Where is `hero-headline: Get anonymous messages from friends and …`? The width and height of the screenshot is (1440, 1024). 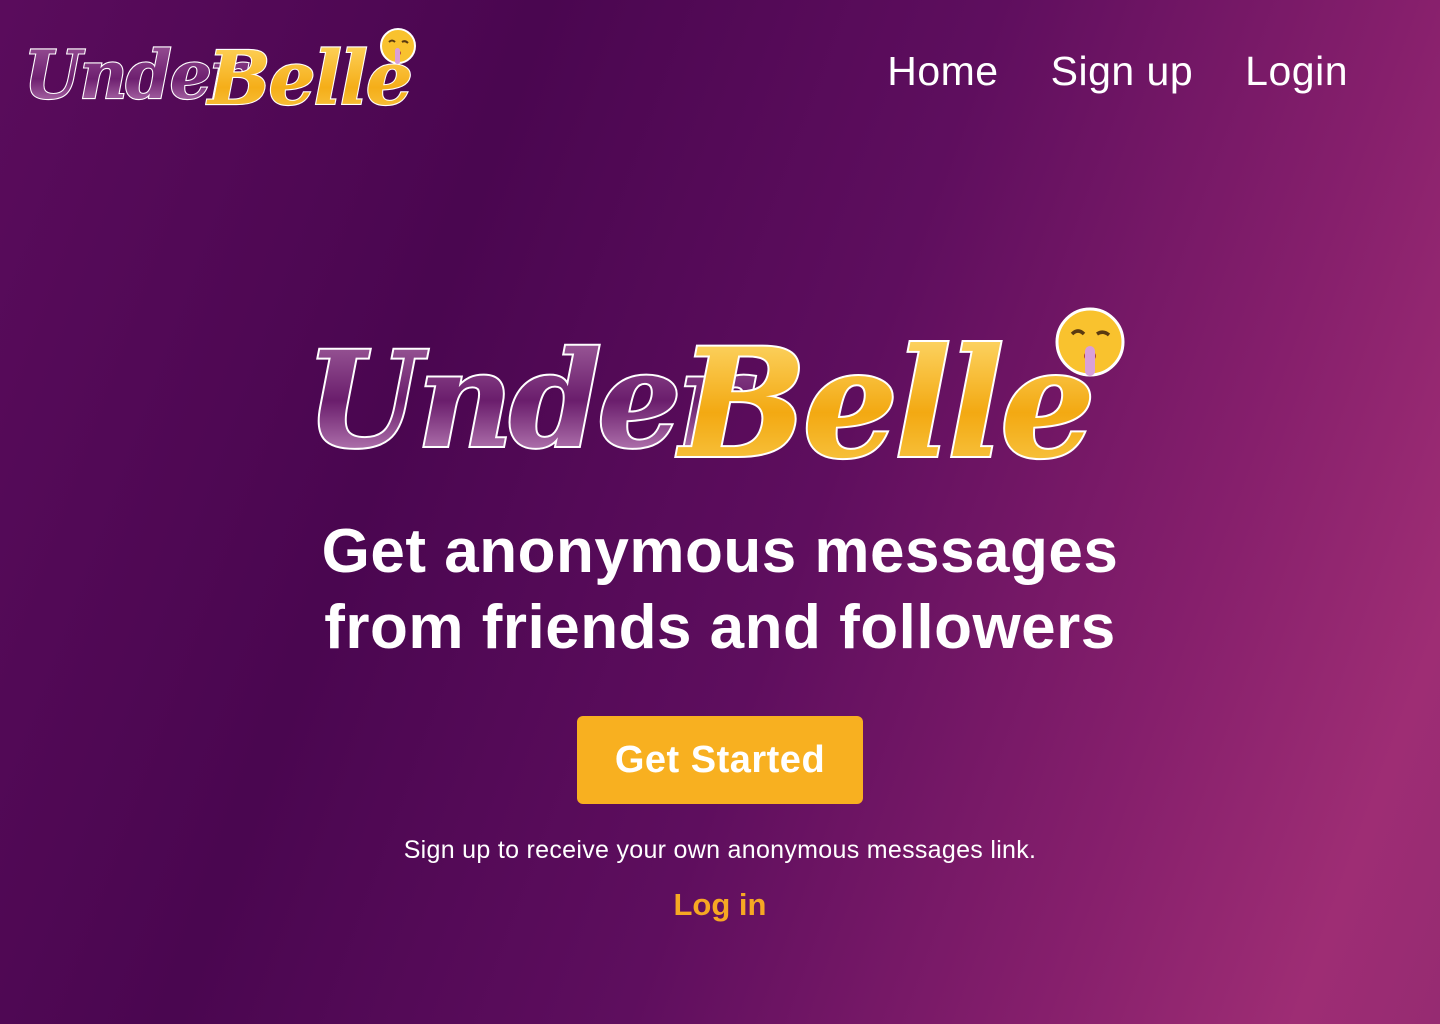
hero-headline: Get anonymous messages from friends and … is located at coordinates (720, 590).